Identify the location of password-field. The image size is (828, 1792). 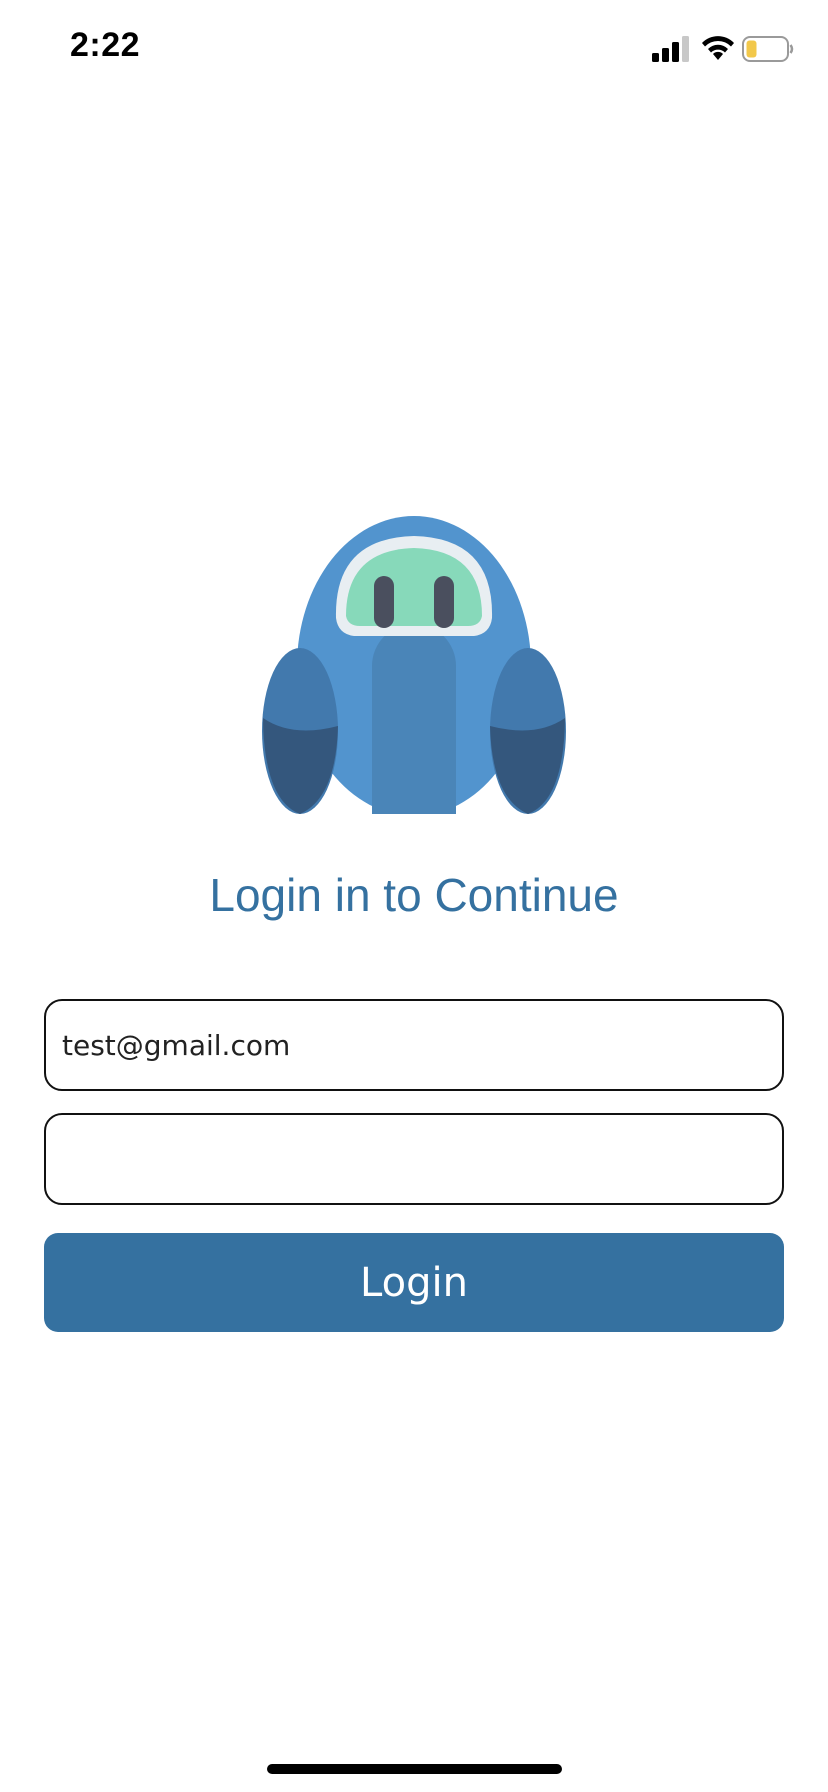
(414, 1159).